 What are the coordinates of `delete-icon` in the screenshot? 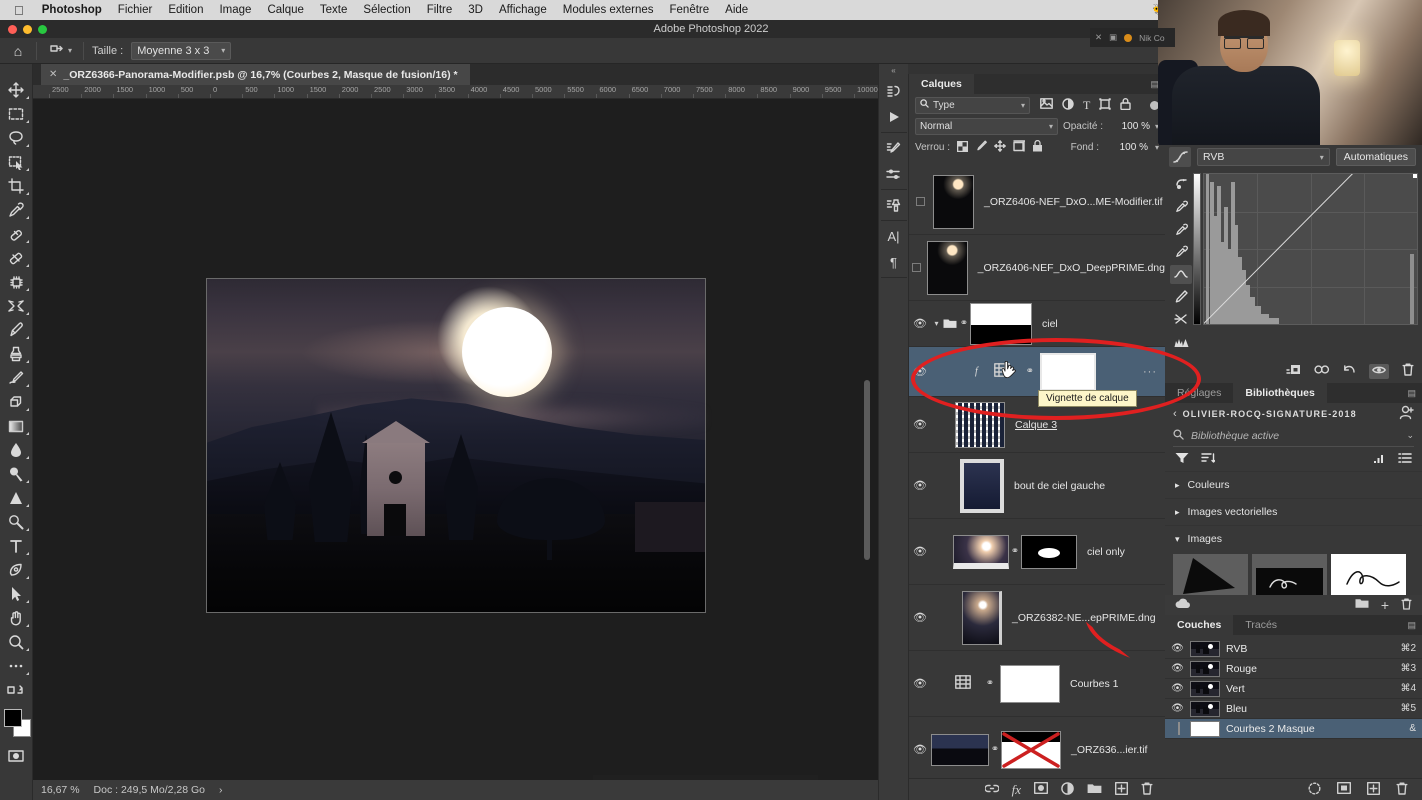 It's located at (1408, 371).